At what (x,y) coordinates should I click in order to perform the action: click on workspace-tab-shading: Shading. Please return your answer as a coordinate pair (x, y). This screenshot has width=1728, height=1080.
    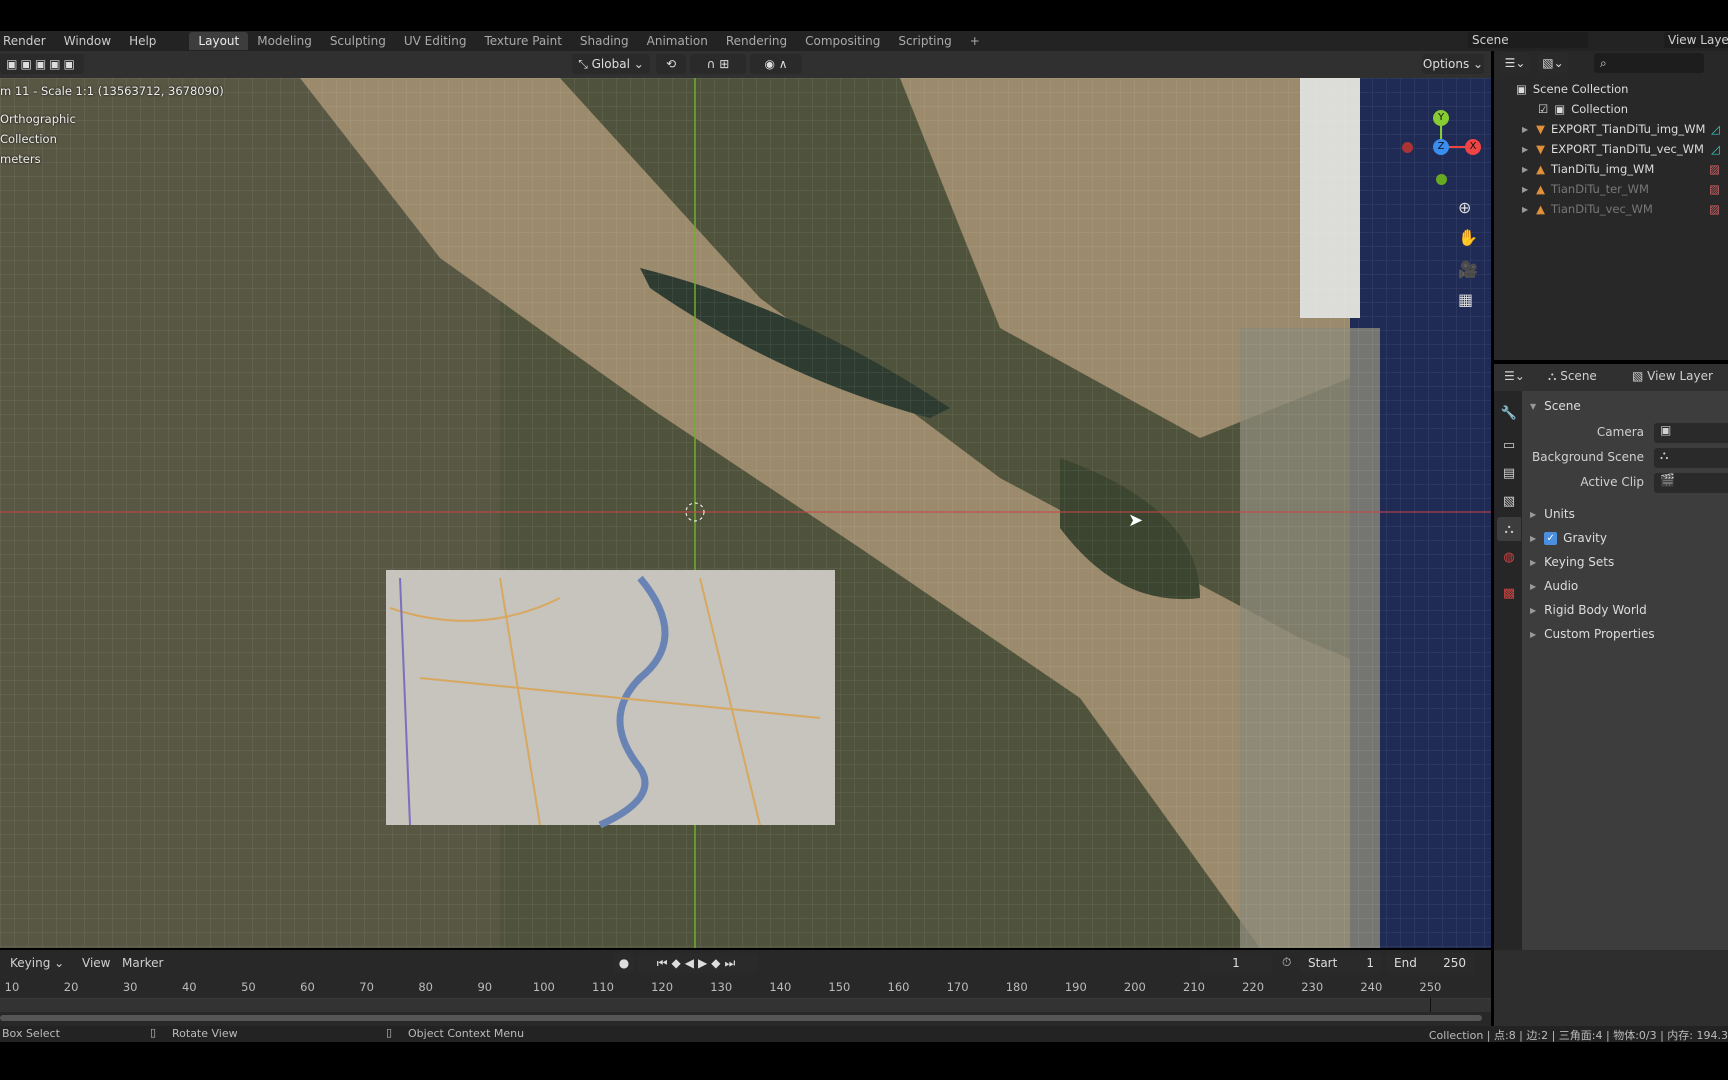
    Looking at the image, I should click on (604, 41).